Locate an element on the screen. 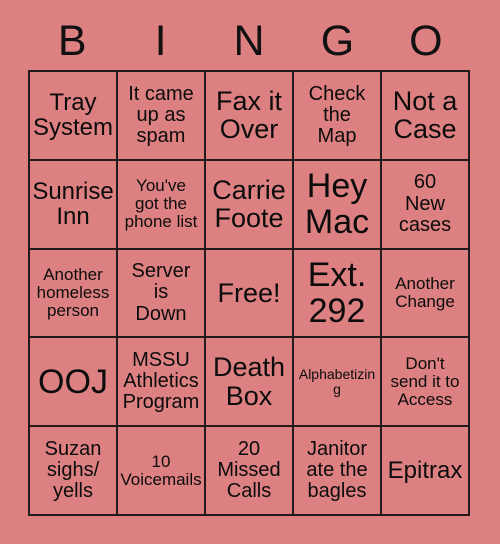  bingo-cell-label: Check the Map is located at coordinates (337, 114).